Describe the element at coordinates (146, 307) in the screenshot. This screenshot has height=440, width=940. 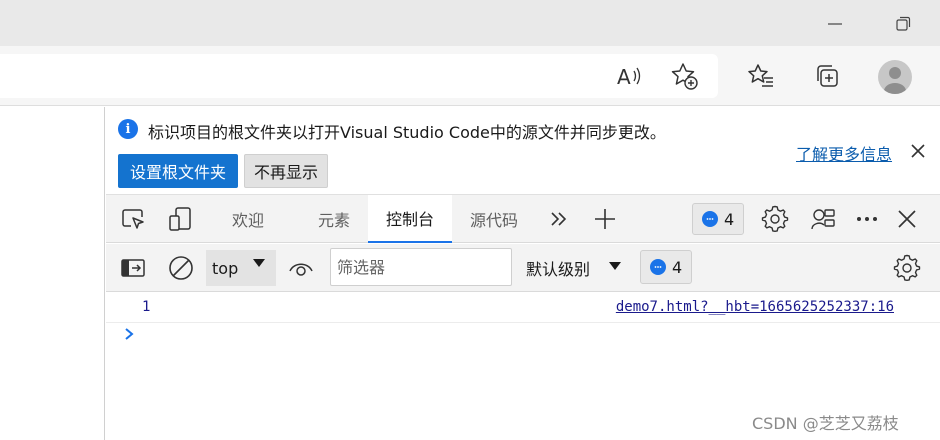
I see `console-value: 1` at that location.